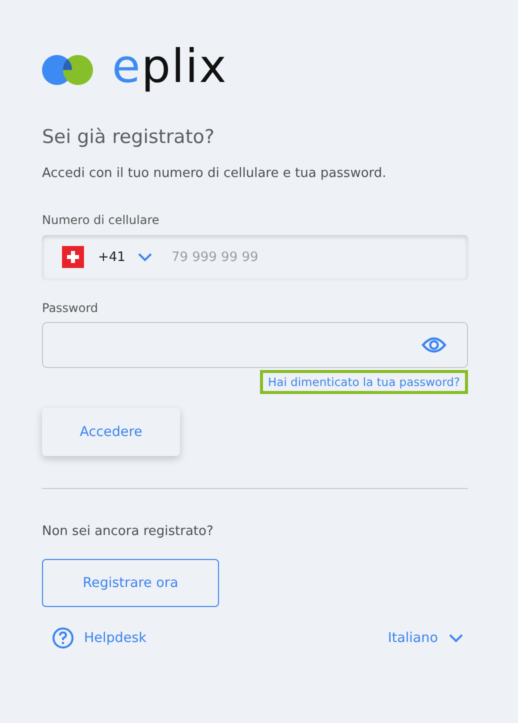  What do you see at coordinates (255, 345) in the screenshot?
I see `password-field` at bounding box center [255, 345].